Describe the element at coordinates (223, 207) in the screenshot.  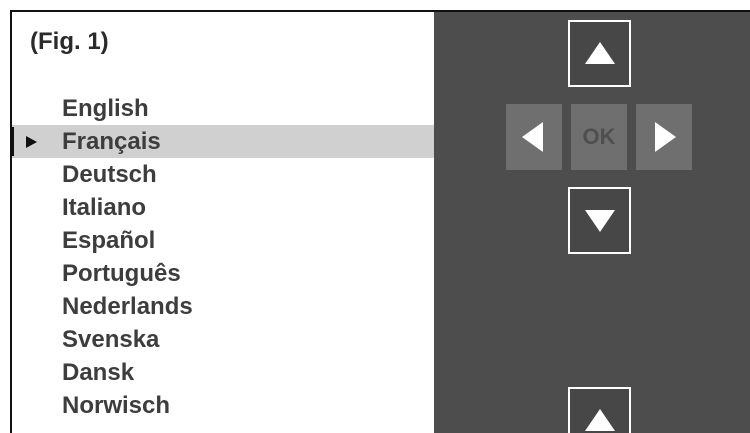
I see `language-item: Italiano` at that location.